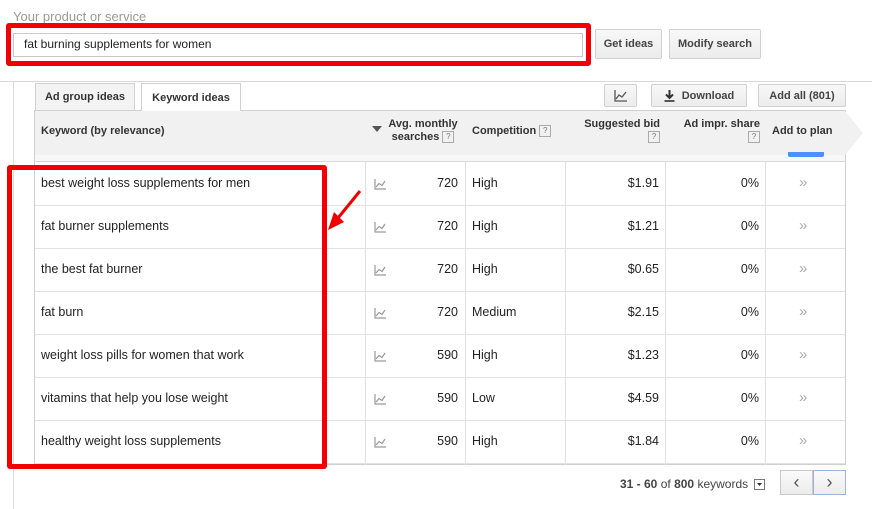 This screenshot has width=872, height=509. What do you see at coordinates (643, 183) in the screenshot?
I see `bid-cell: $1.91` at bounding box center [643, 183].